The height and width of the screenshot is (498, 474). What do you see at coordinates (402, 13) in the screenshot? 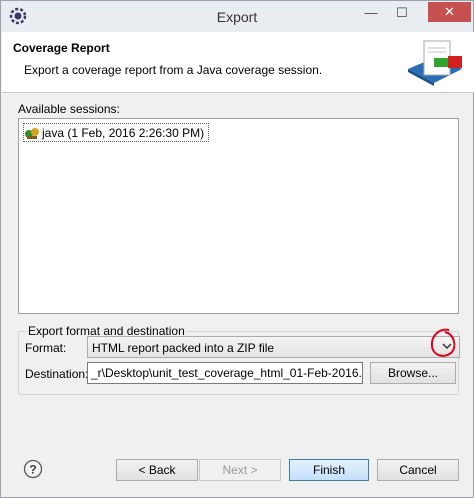
I see `maximize-button: ☐` at bounding box center [402, 13].